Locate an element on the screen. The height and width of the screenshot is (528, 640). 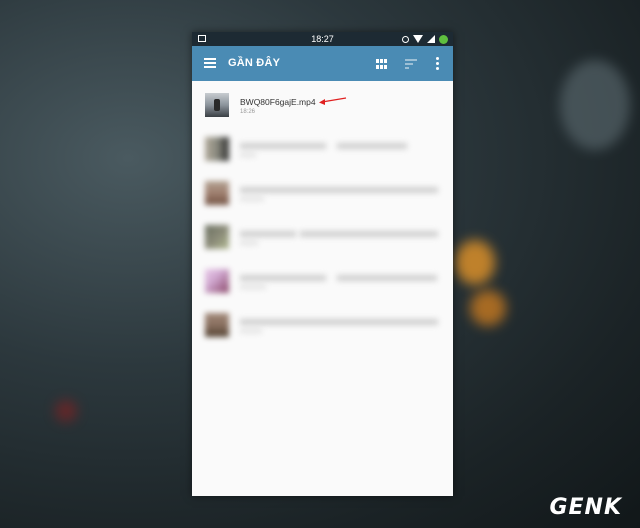
page-title: GẦN ĐÂY is located at coordinates (254, 63).